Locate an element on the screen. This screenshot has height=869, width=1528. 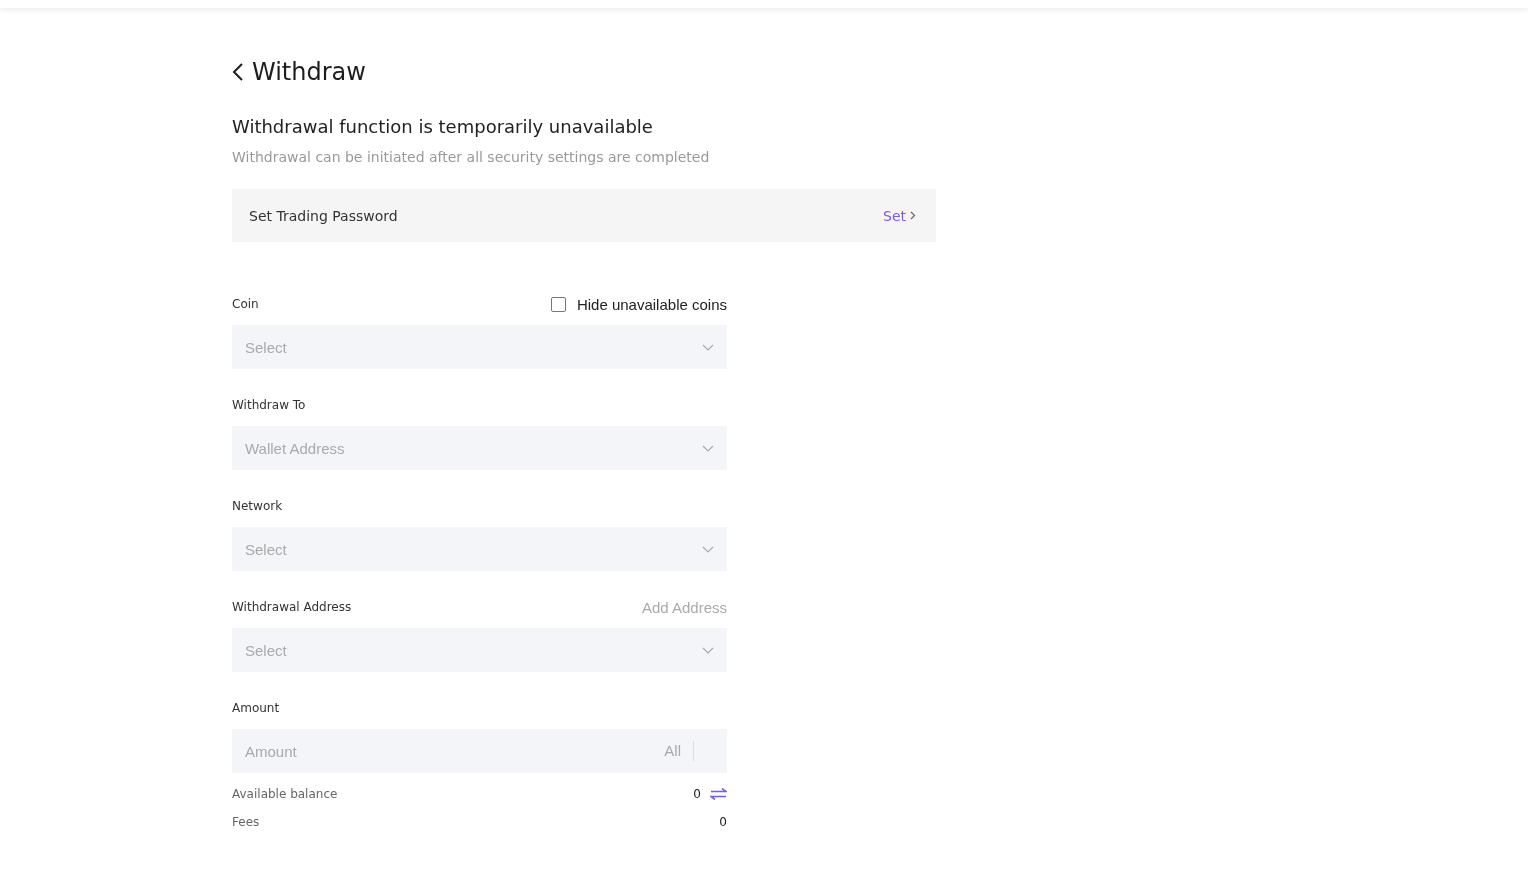
notice-heading: Withdrawal function is temporarily unavailable is located at coordinates (443, 126).